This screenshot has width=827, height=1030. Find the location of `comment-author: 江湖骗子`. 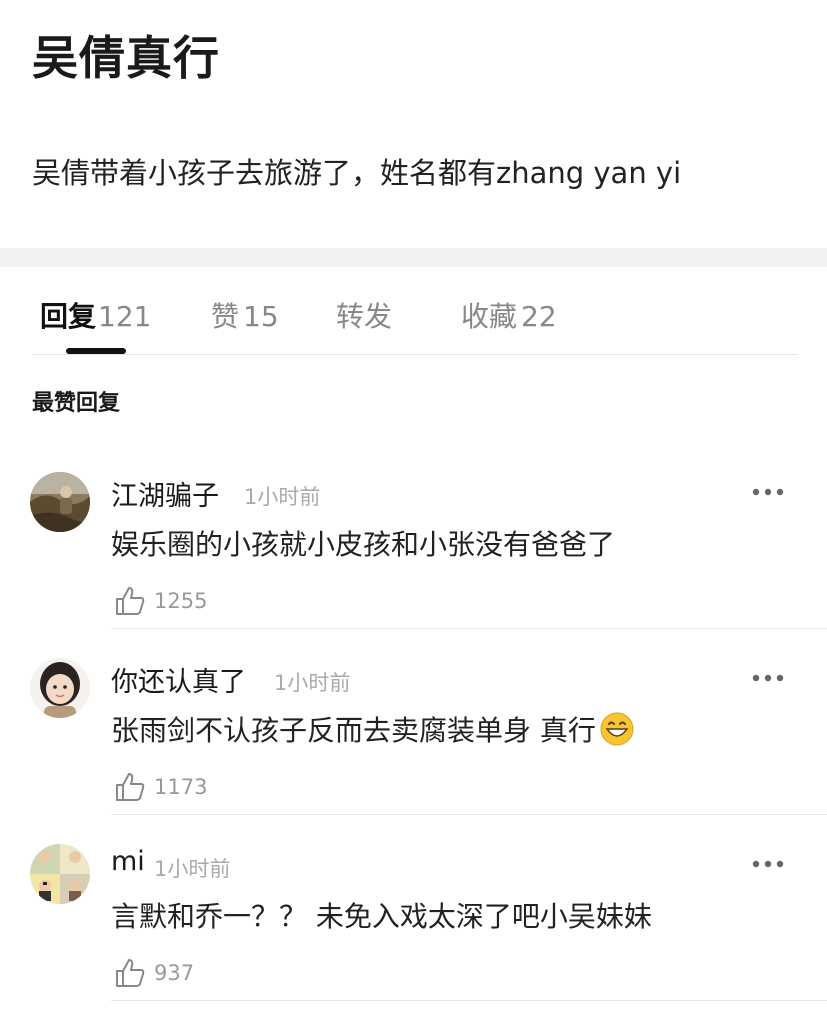

comment-author: 江湖骗子 is located at coordinates (165, 493).